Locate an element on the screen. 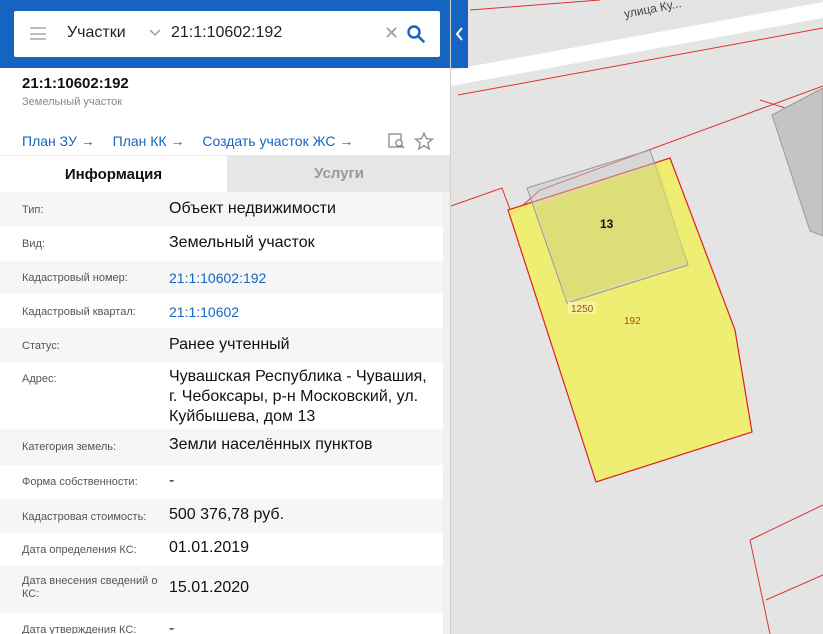 The image size is (823, 634). search-input: 21:1:10602:192 is located at coordinates (226, 33).